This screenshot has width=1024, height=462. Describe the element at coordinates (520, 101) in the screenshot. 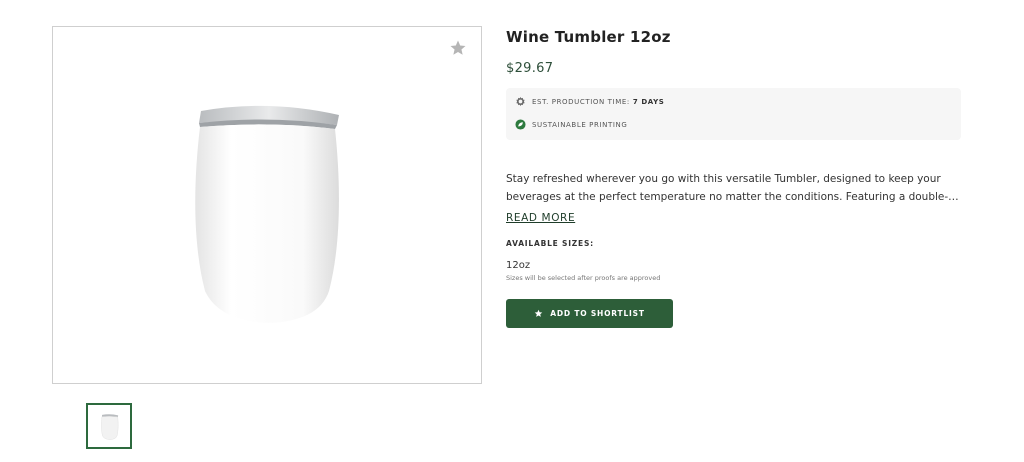

I see `gear-icon` at that location.